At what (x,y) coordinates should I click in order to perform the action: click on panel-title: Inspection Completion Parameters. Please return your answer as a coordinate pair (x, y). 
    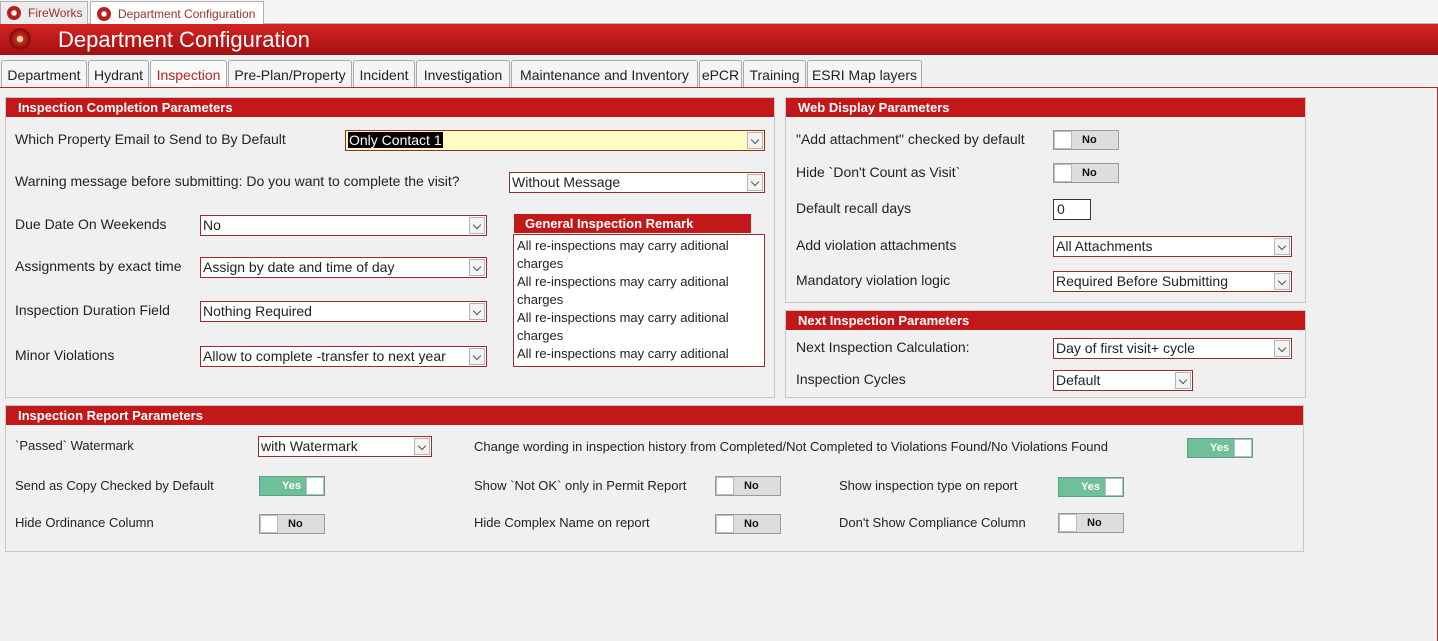
    Looking at the image, I should click on (390, 107).